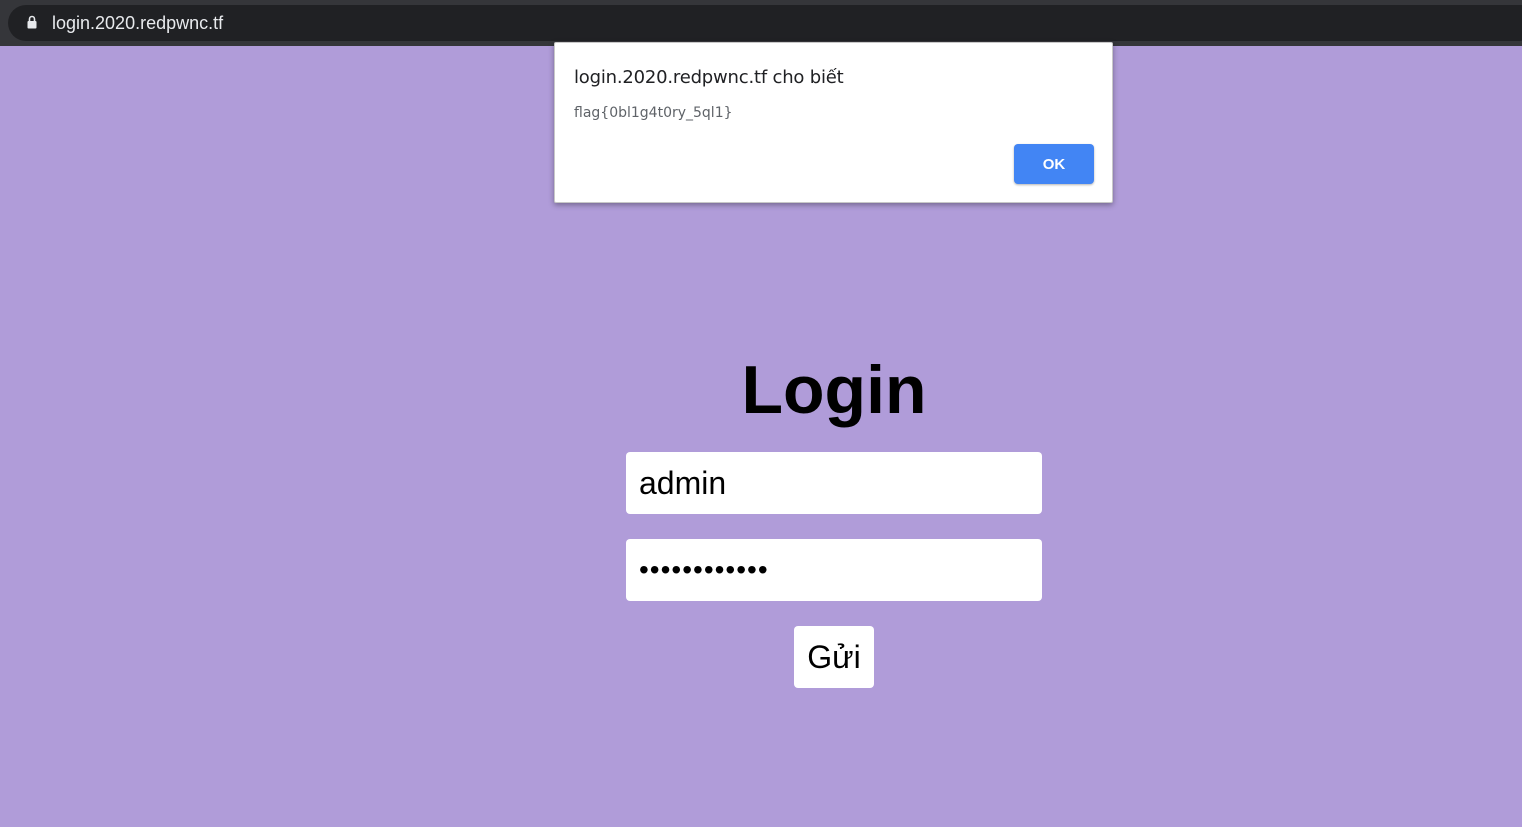 Image resolution: width=1522 pixels, height=827 pixels. I want to click on address-bar, so click(765, 23).